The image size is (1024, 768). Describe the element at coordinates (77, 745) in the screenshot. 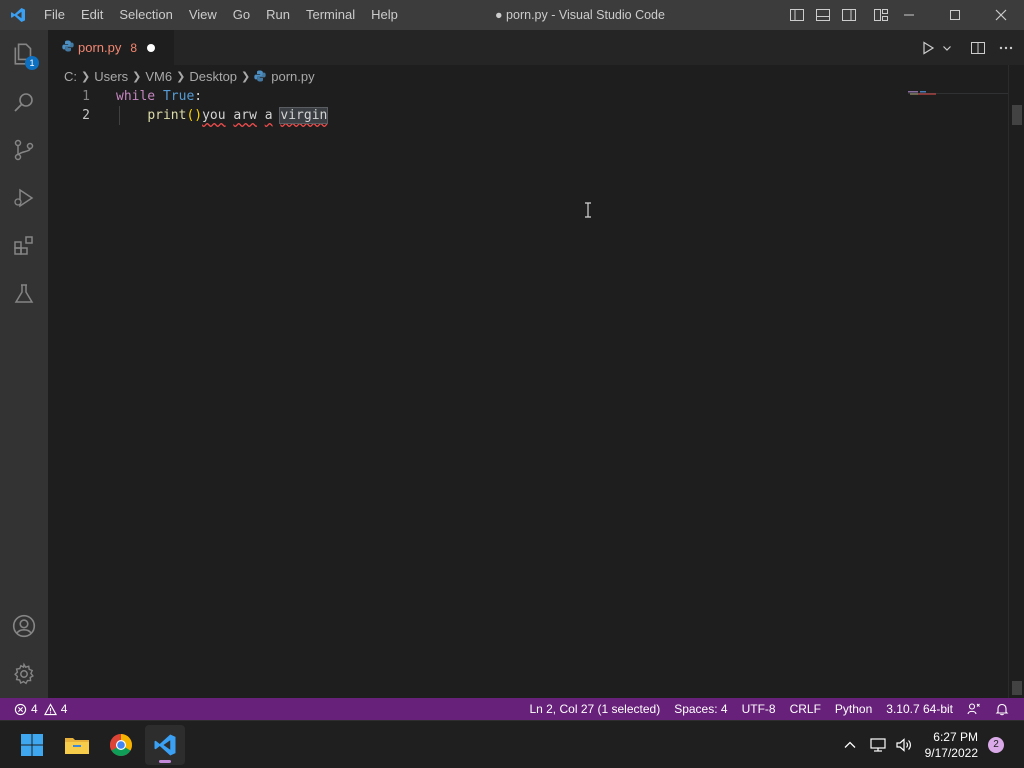

I see `file-explorer-icon` at that location.